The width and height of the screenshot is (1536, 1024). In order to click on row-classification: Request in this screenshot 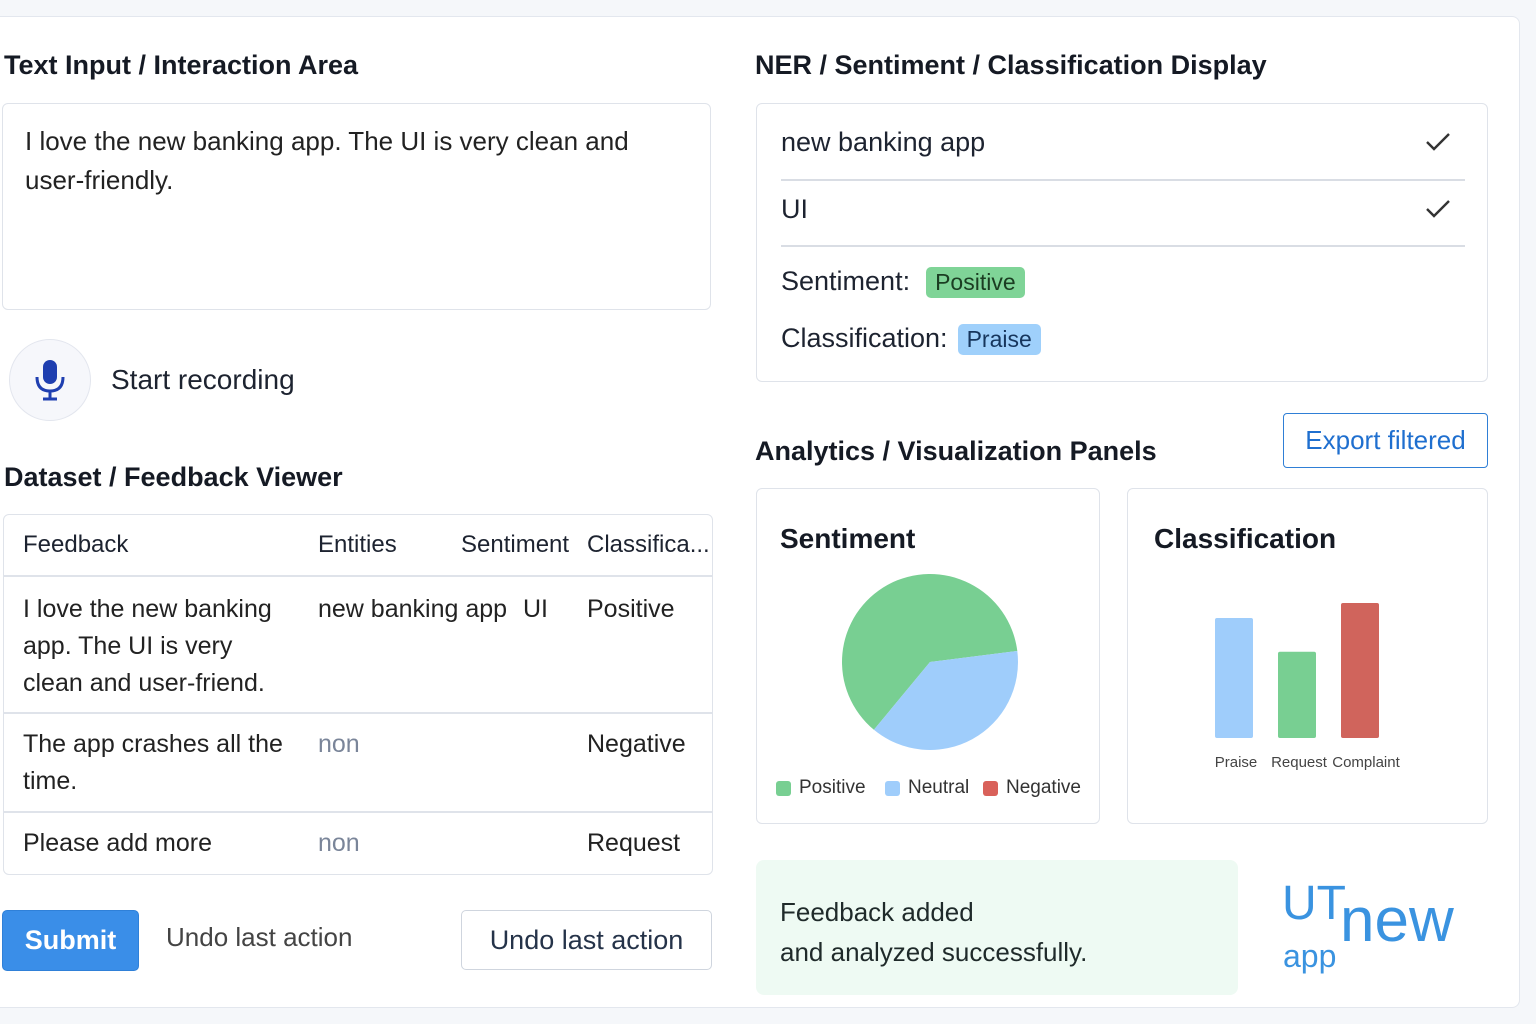, I will do `click(634, 843)`.